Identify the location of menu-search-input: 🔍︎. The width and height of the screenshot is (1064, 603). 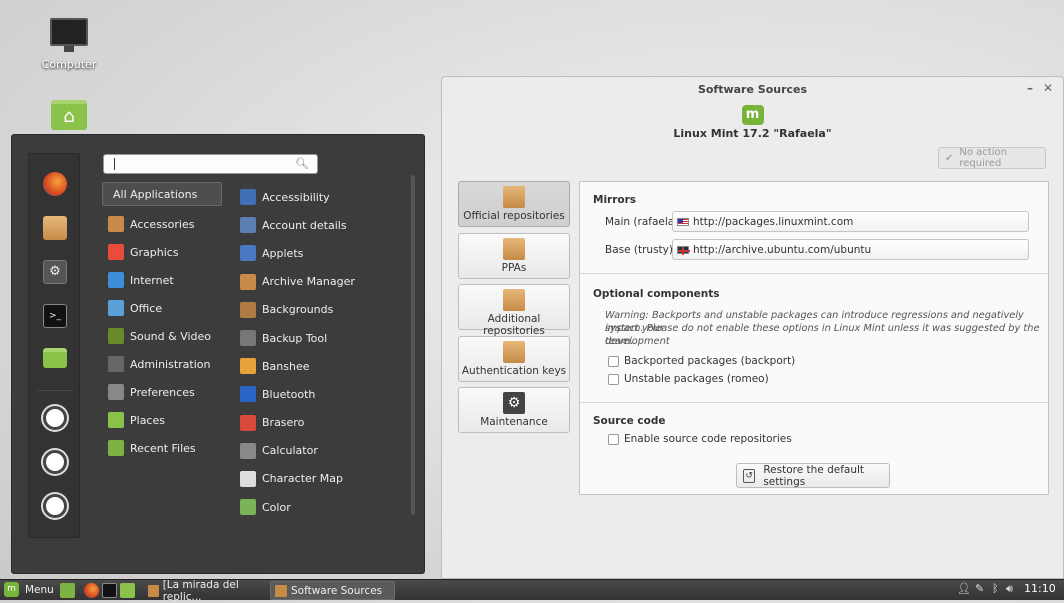
(210, 164).